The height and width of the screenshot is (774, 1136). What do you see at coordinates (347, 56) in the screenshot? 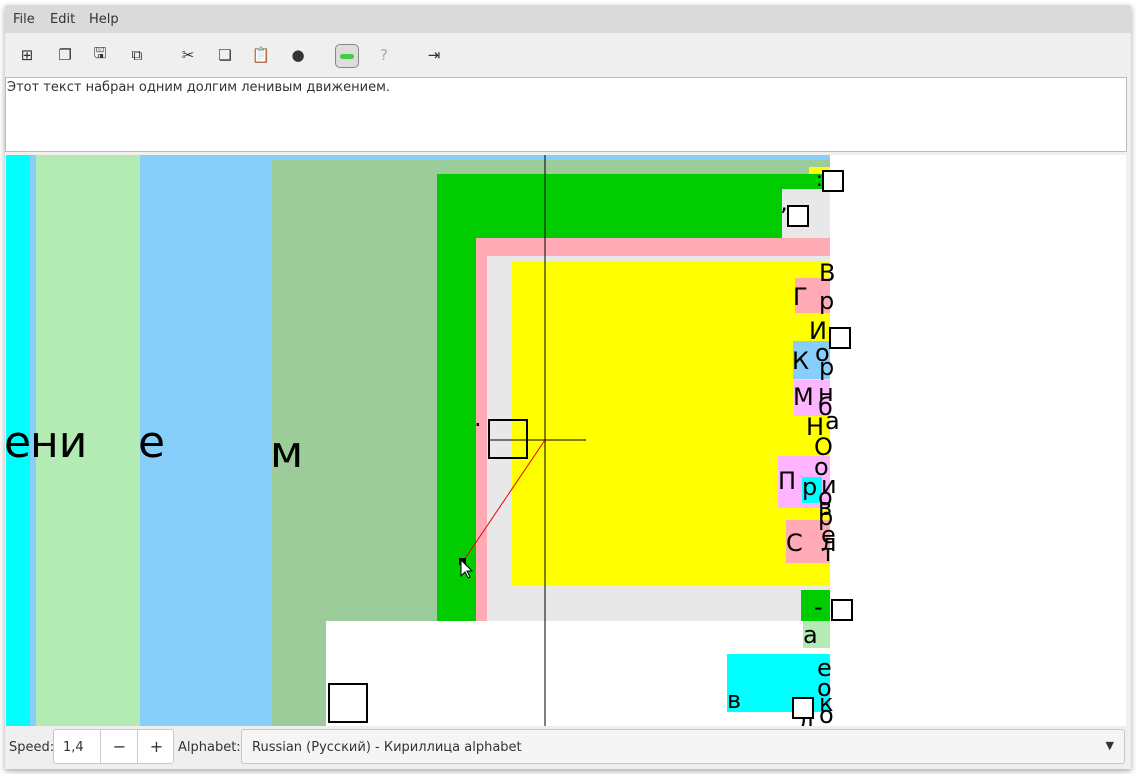
I see `toggle-icon` at bounding box center [347, 56].